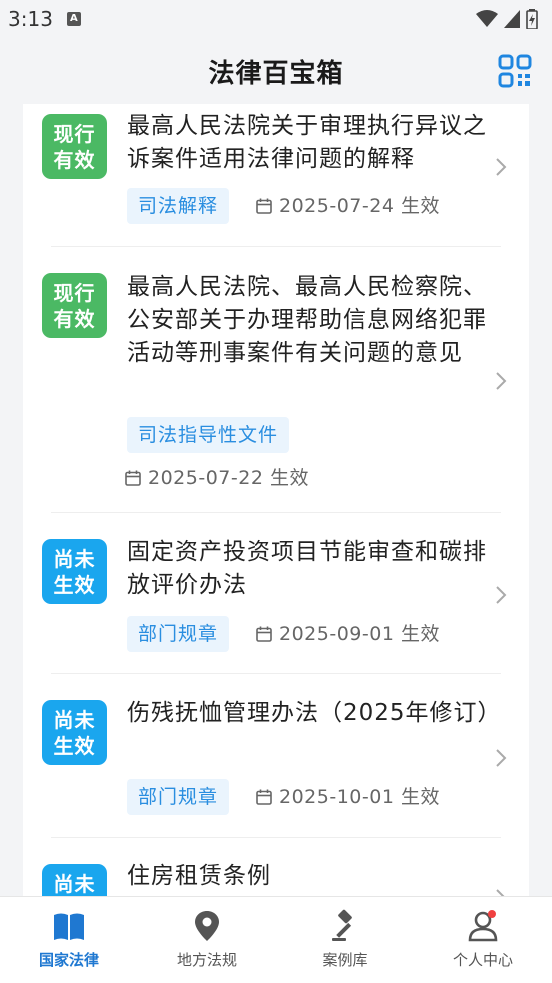 This screenshot has height=983, width=552. I want to click on bottom-nav: 国家法律 地方法规 案例库 个人中心, so click(276, 936).